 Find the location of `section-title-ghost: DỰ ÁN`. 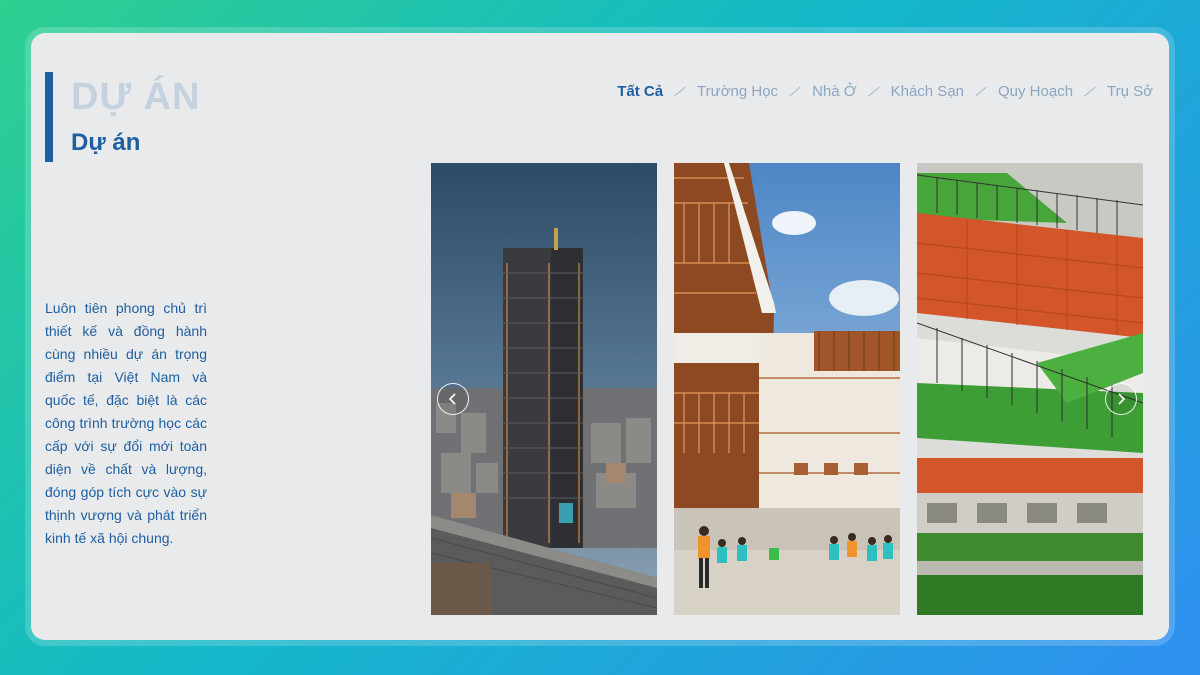

section-title-ghost: DỰ ÁN is located at coordinates (136, 97).